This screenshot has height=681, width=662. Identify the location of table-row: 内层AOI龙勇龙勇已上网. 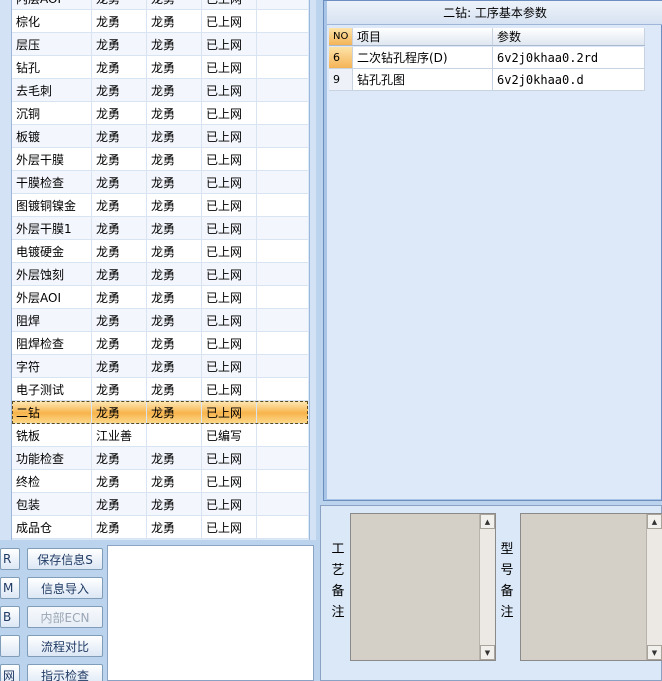
(160, 5).